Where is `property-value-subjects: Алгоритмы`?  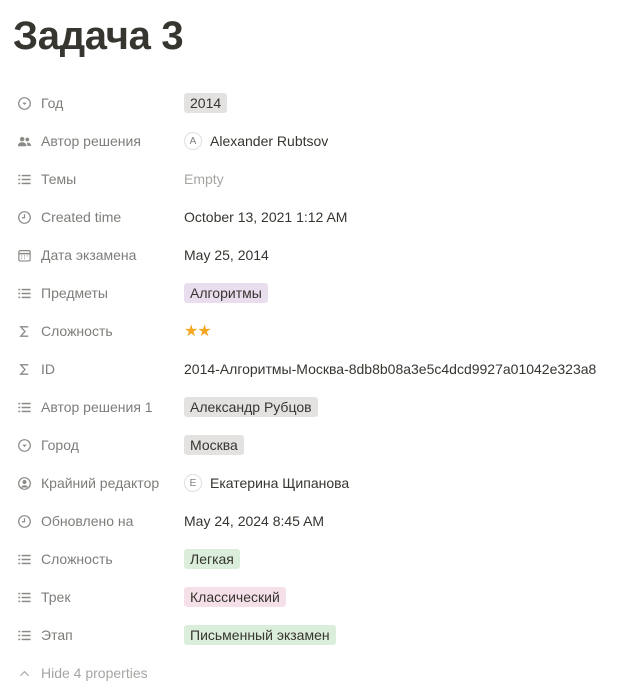 property-value-subjects: Алгоритмы is located at coordinates (226, 293).